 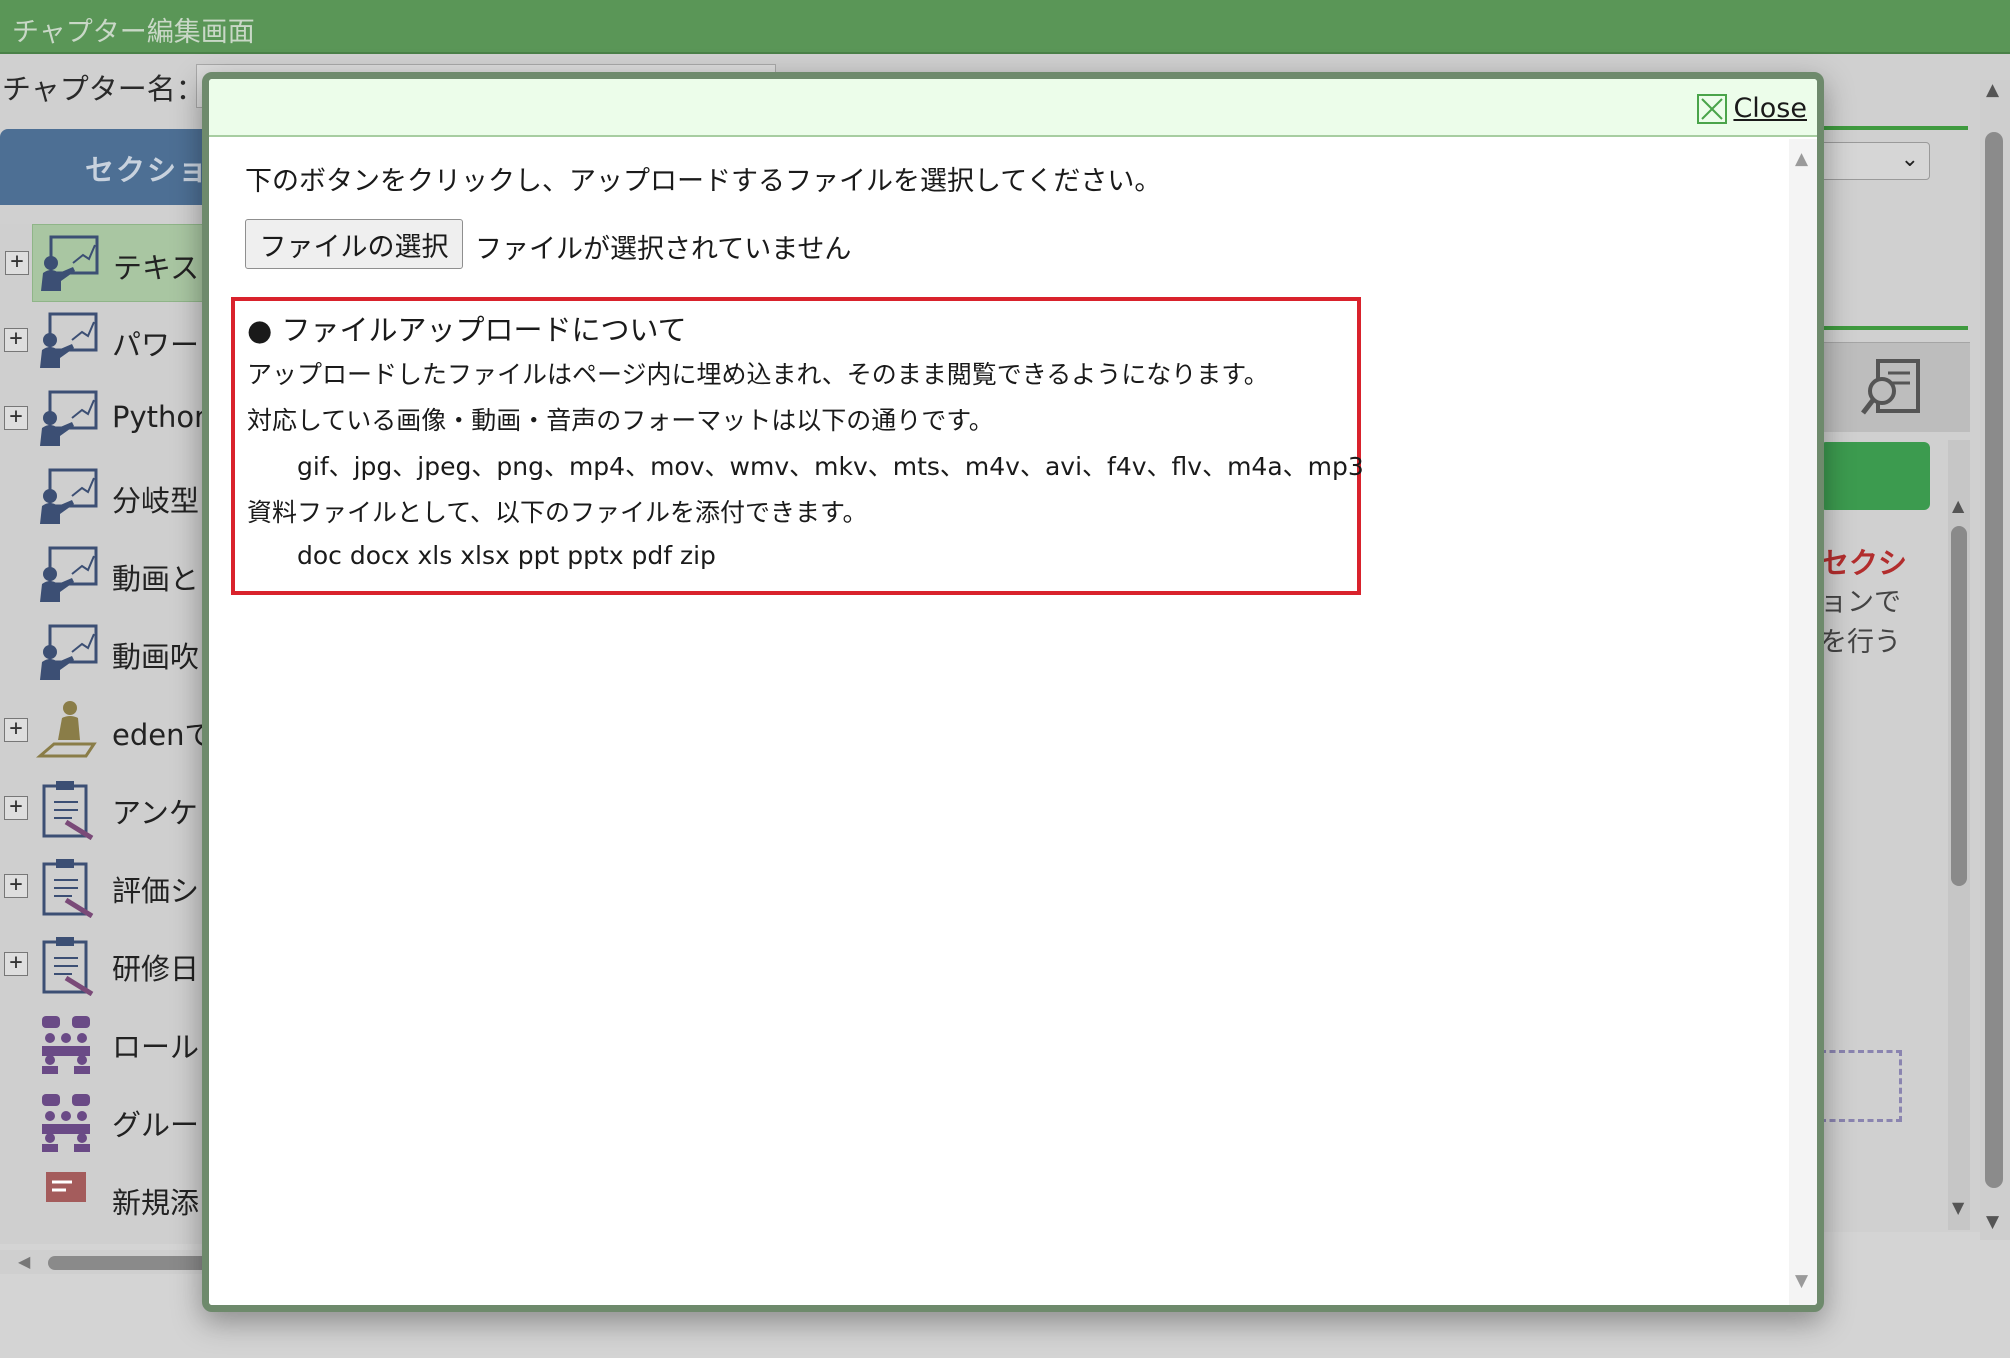 I want to click on scroll-left-arrow-icon: ◀, so click(x=24, y=1261).